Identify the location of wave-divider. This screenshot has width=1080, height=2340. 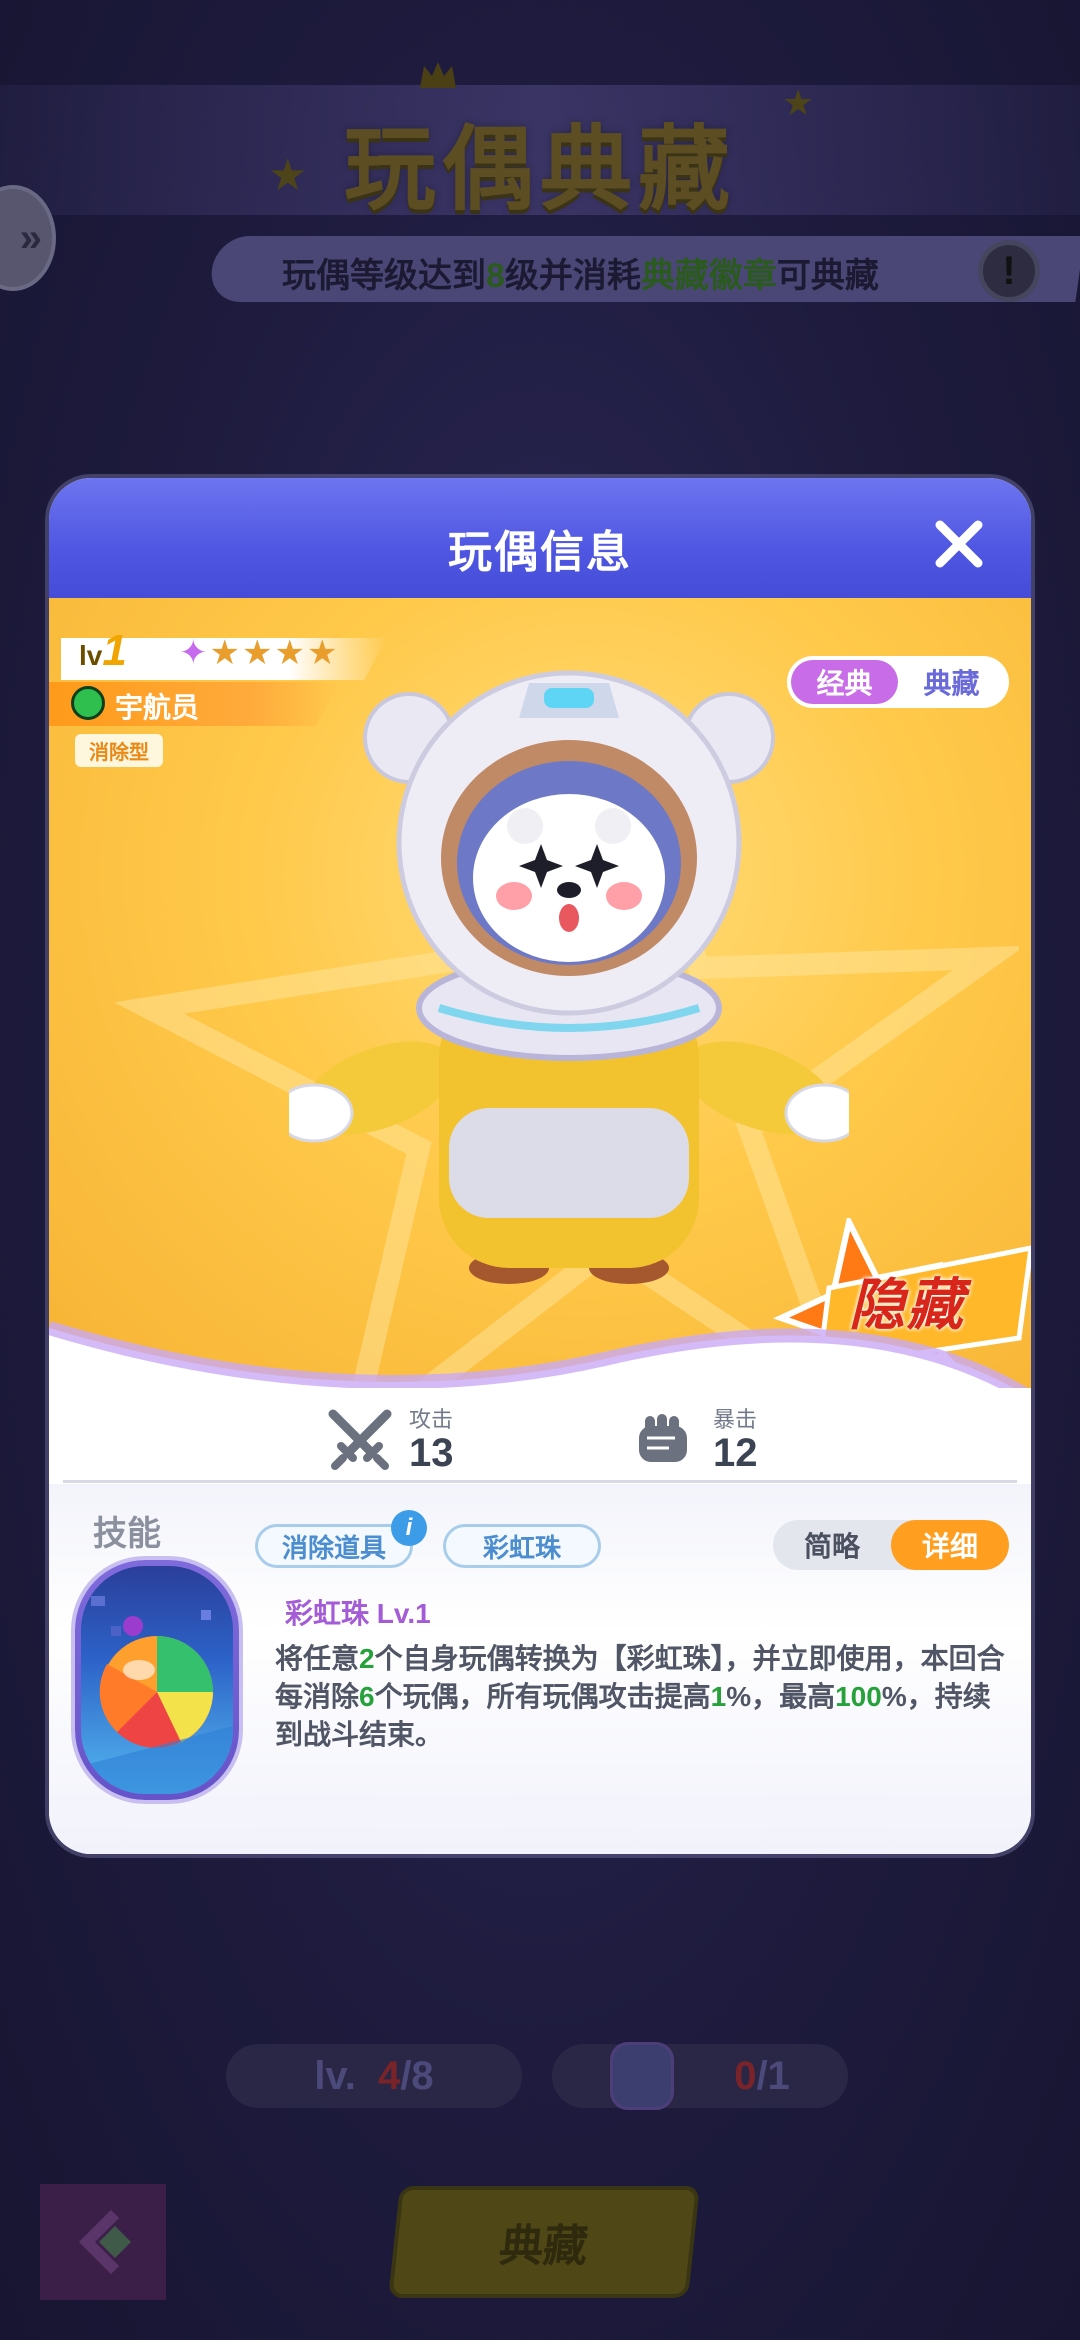
(538, 1354).